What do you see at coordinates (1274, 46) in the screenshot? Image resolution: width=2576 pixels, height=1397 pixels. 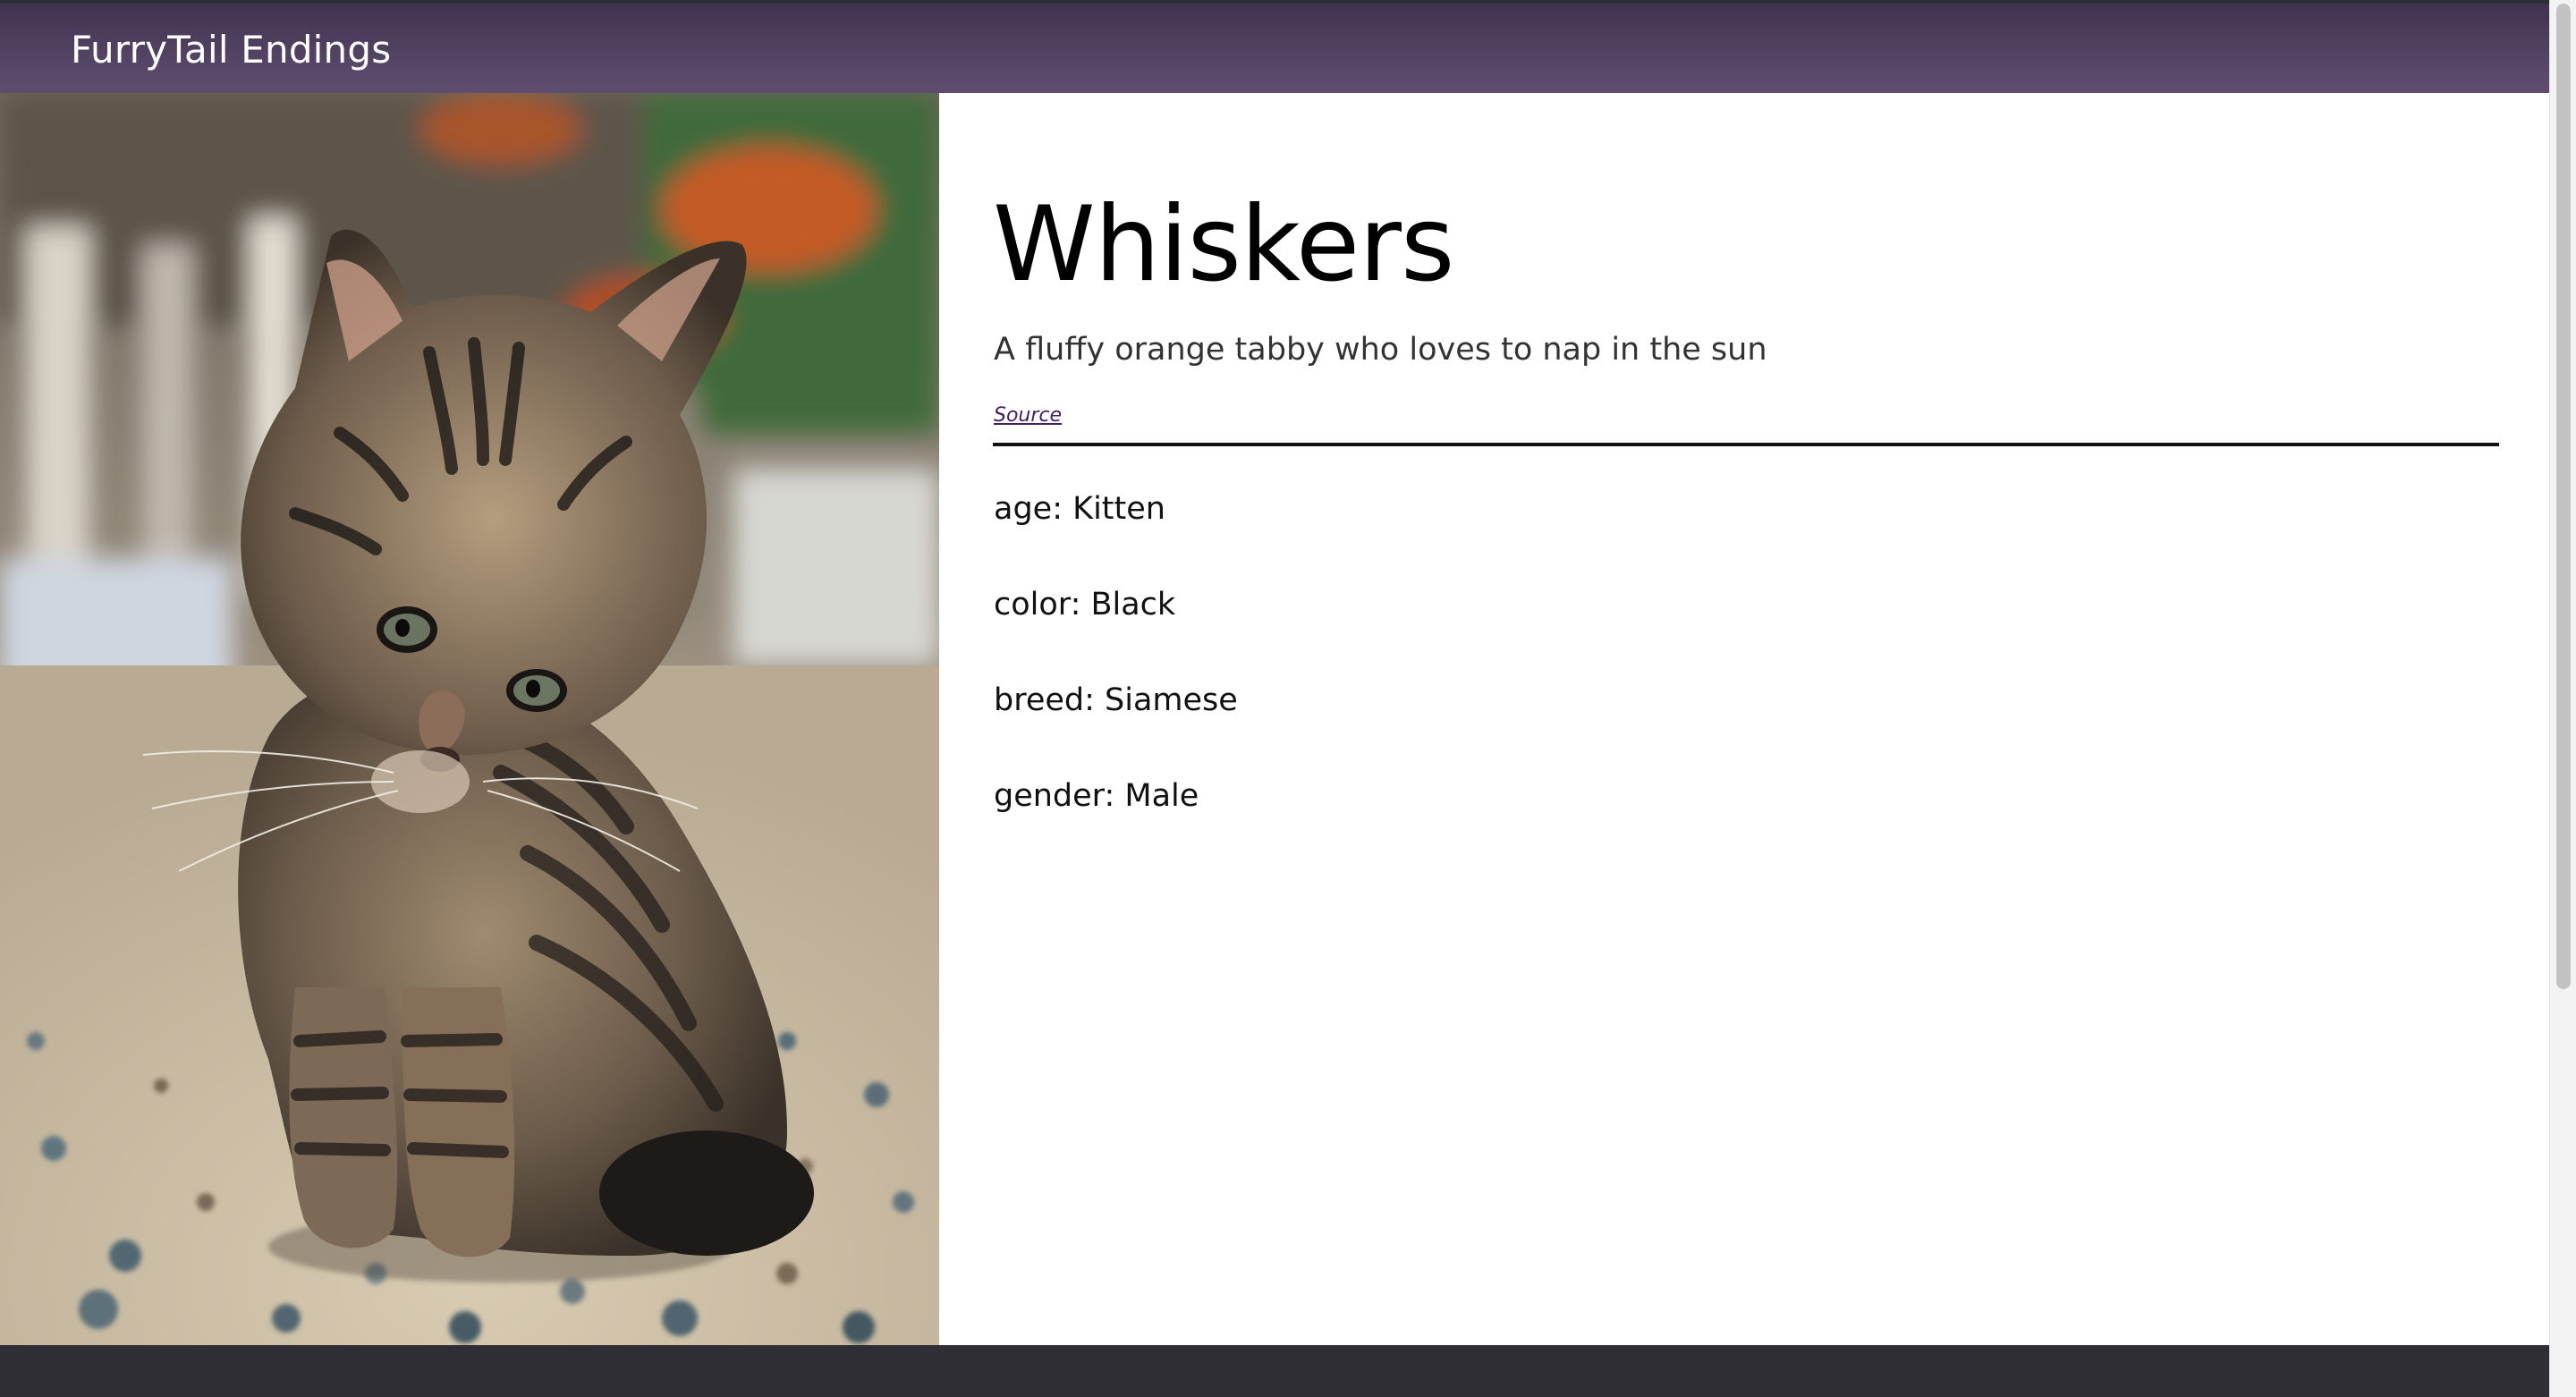 I see `top-navbar: FurryTail Endings` at bounding box center [1274, 46].